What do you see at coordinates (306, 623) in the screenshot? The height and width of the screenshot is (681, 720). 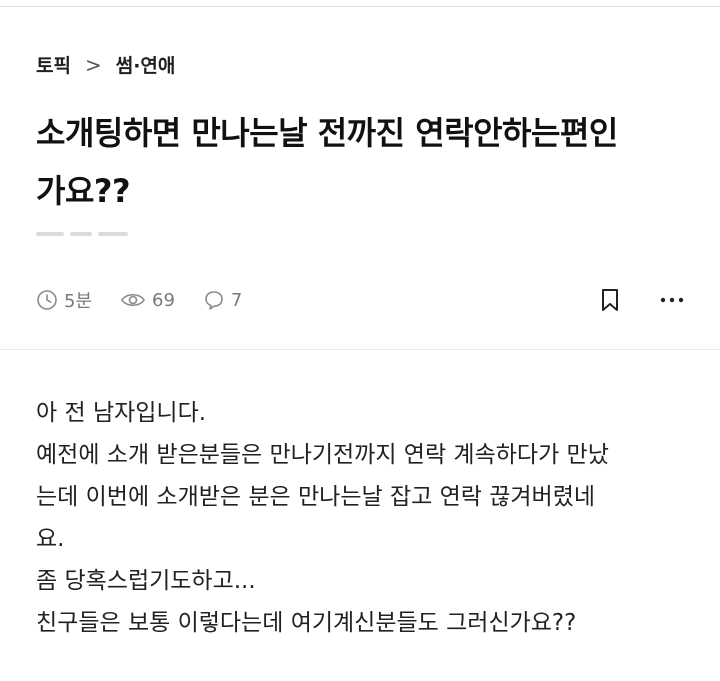 I see `post-body-line: 친구들은 보통 이렇다는데 여기계신분들도 그러신가요??` at bounding box center [306, 623].